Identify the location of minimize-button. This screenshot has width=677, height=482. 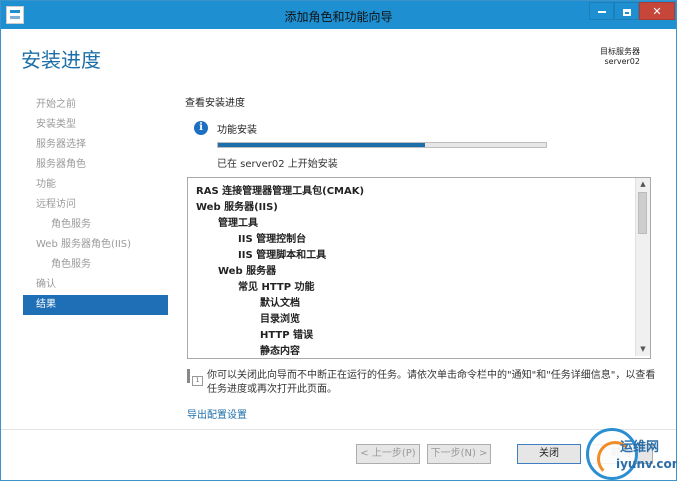
(601, 11).